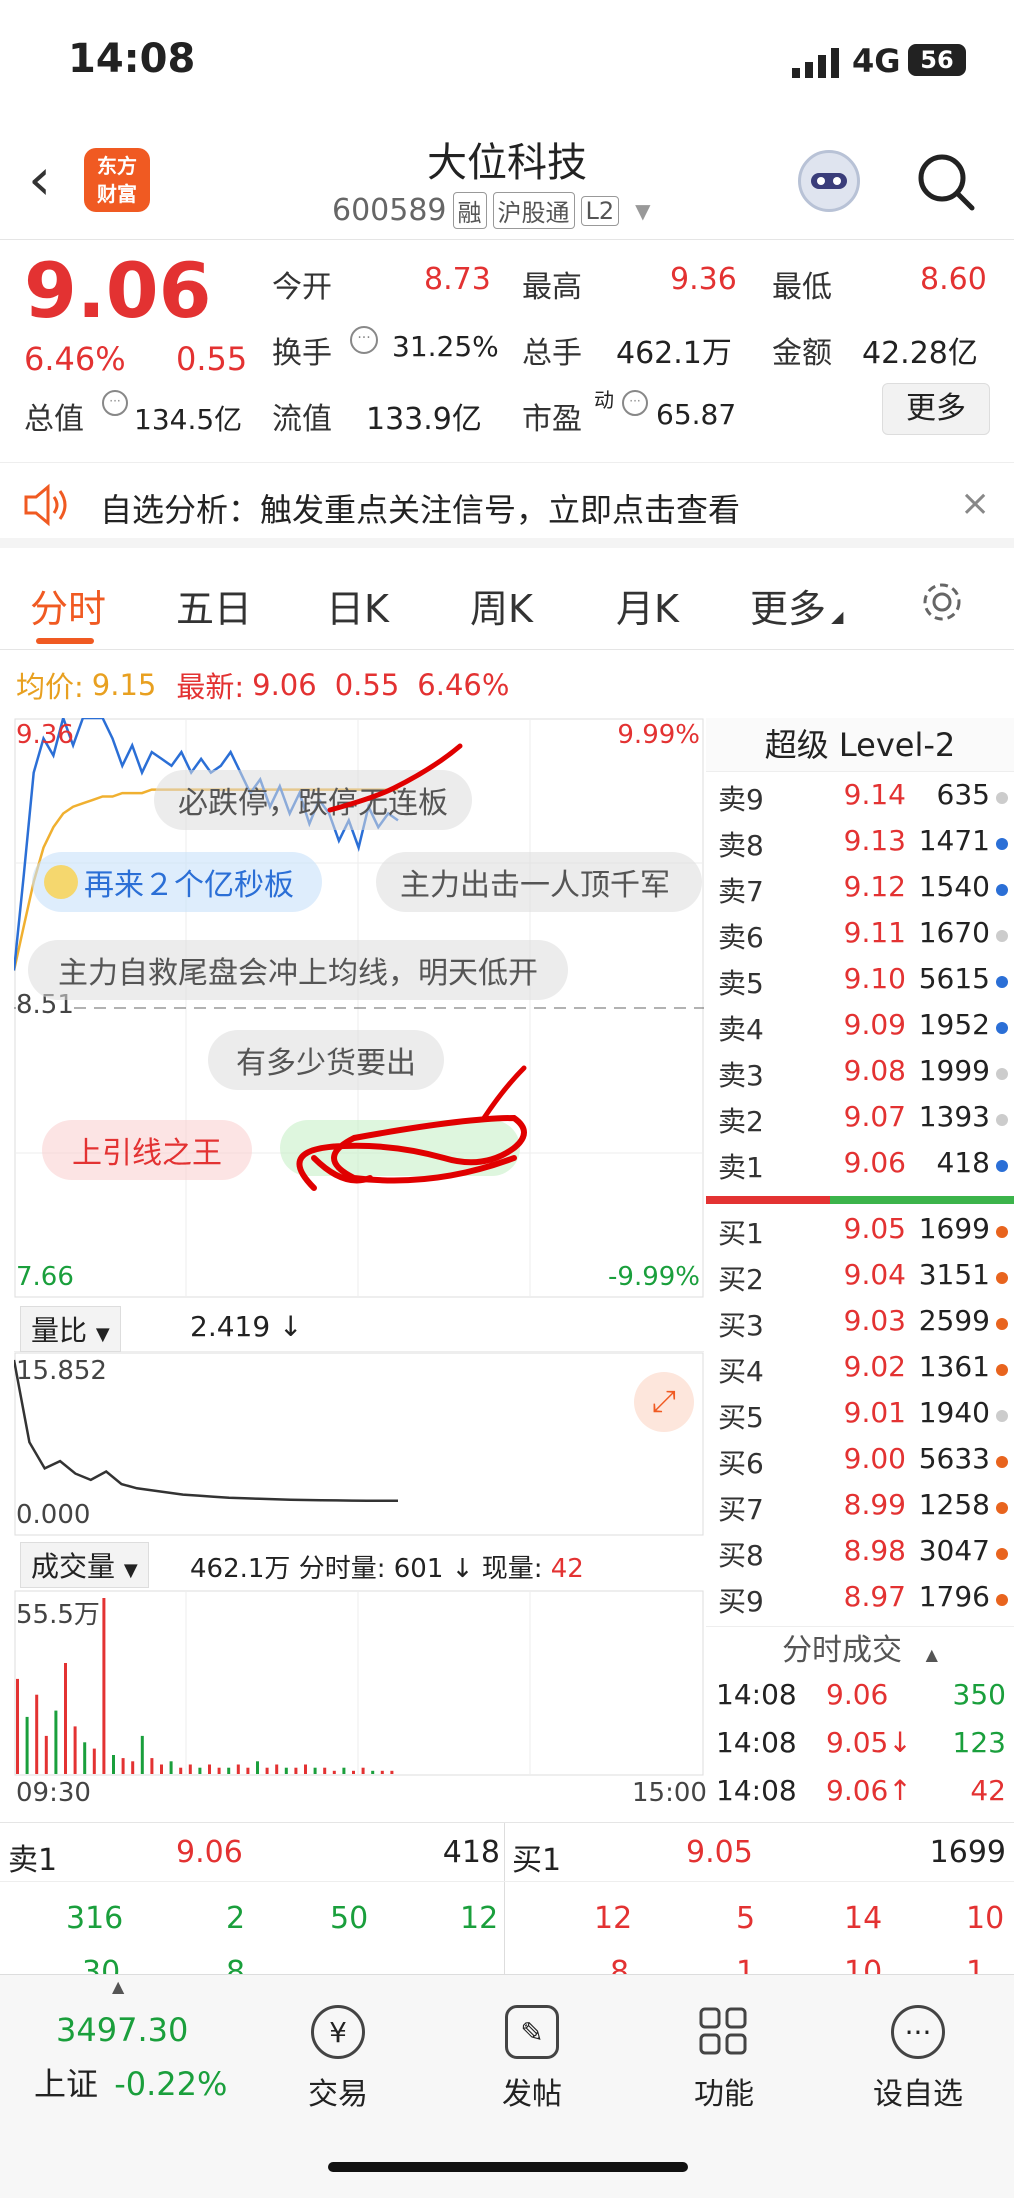 Image resolution: width=1014 pixels, height=2198 pixels. What do you see at coordinates (33, 1860) in the screenshot?
I see `ob-sell-label: 卖1` at bounding box center [33, 1860].